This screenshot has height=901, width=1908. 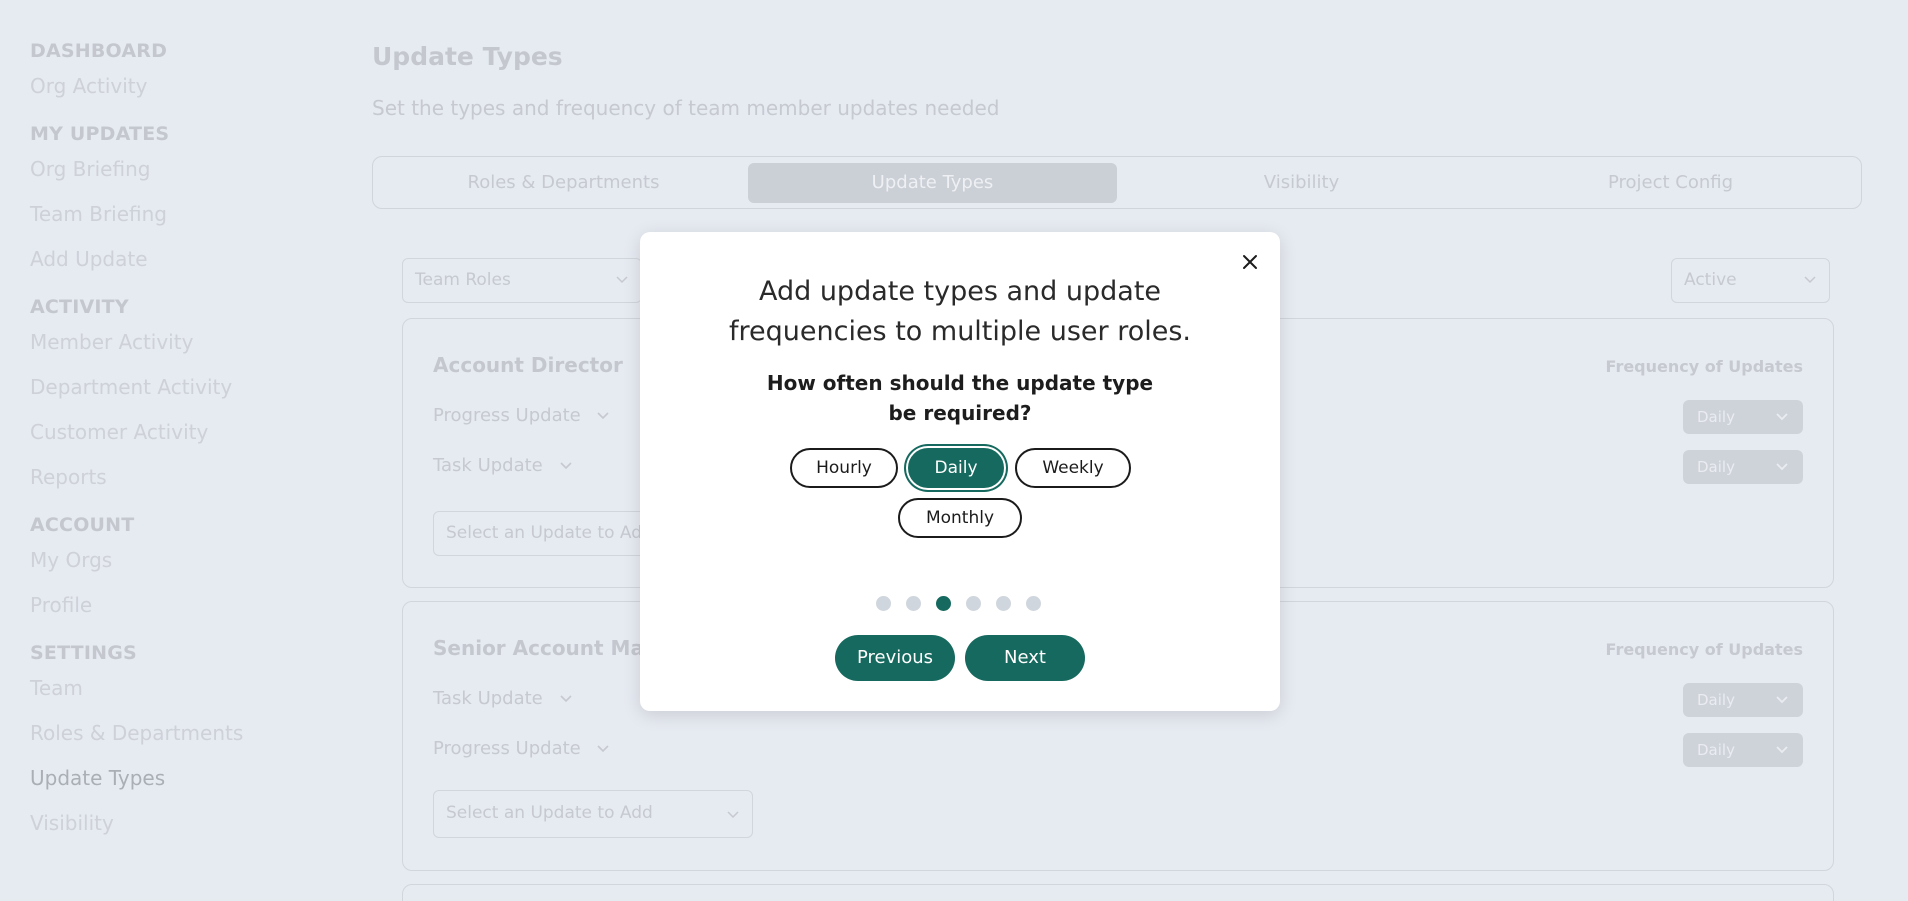 I want to click on close-icon, so click(x=1250, y=262).